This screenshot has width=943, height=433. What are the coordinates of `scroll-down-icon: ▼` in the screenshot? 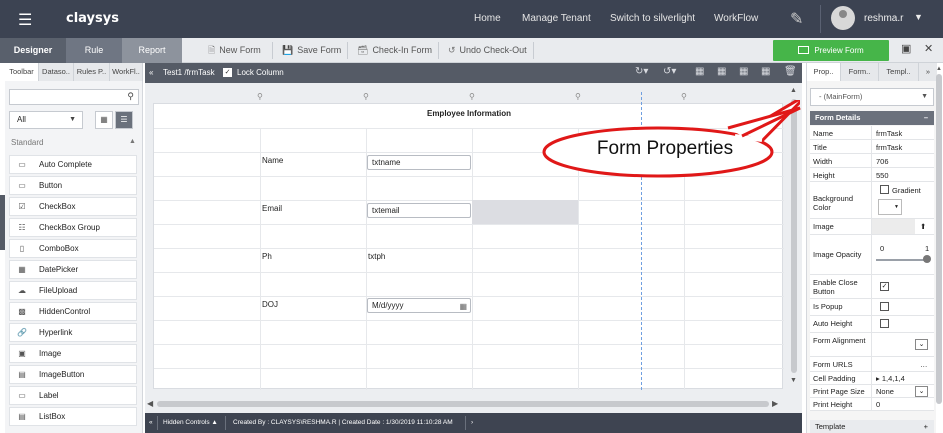 It's located at (793, 380).